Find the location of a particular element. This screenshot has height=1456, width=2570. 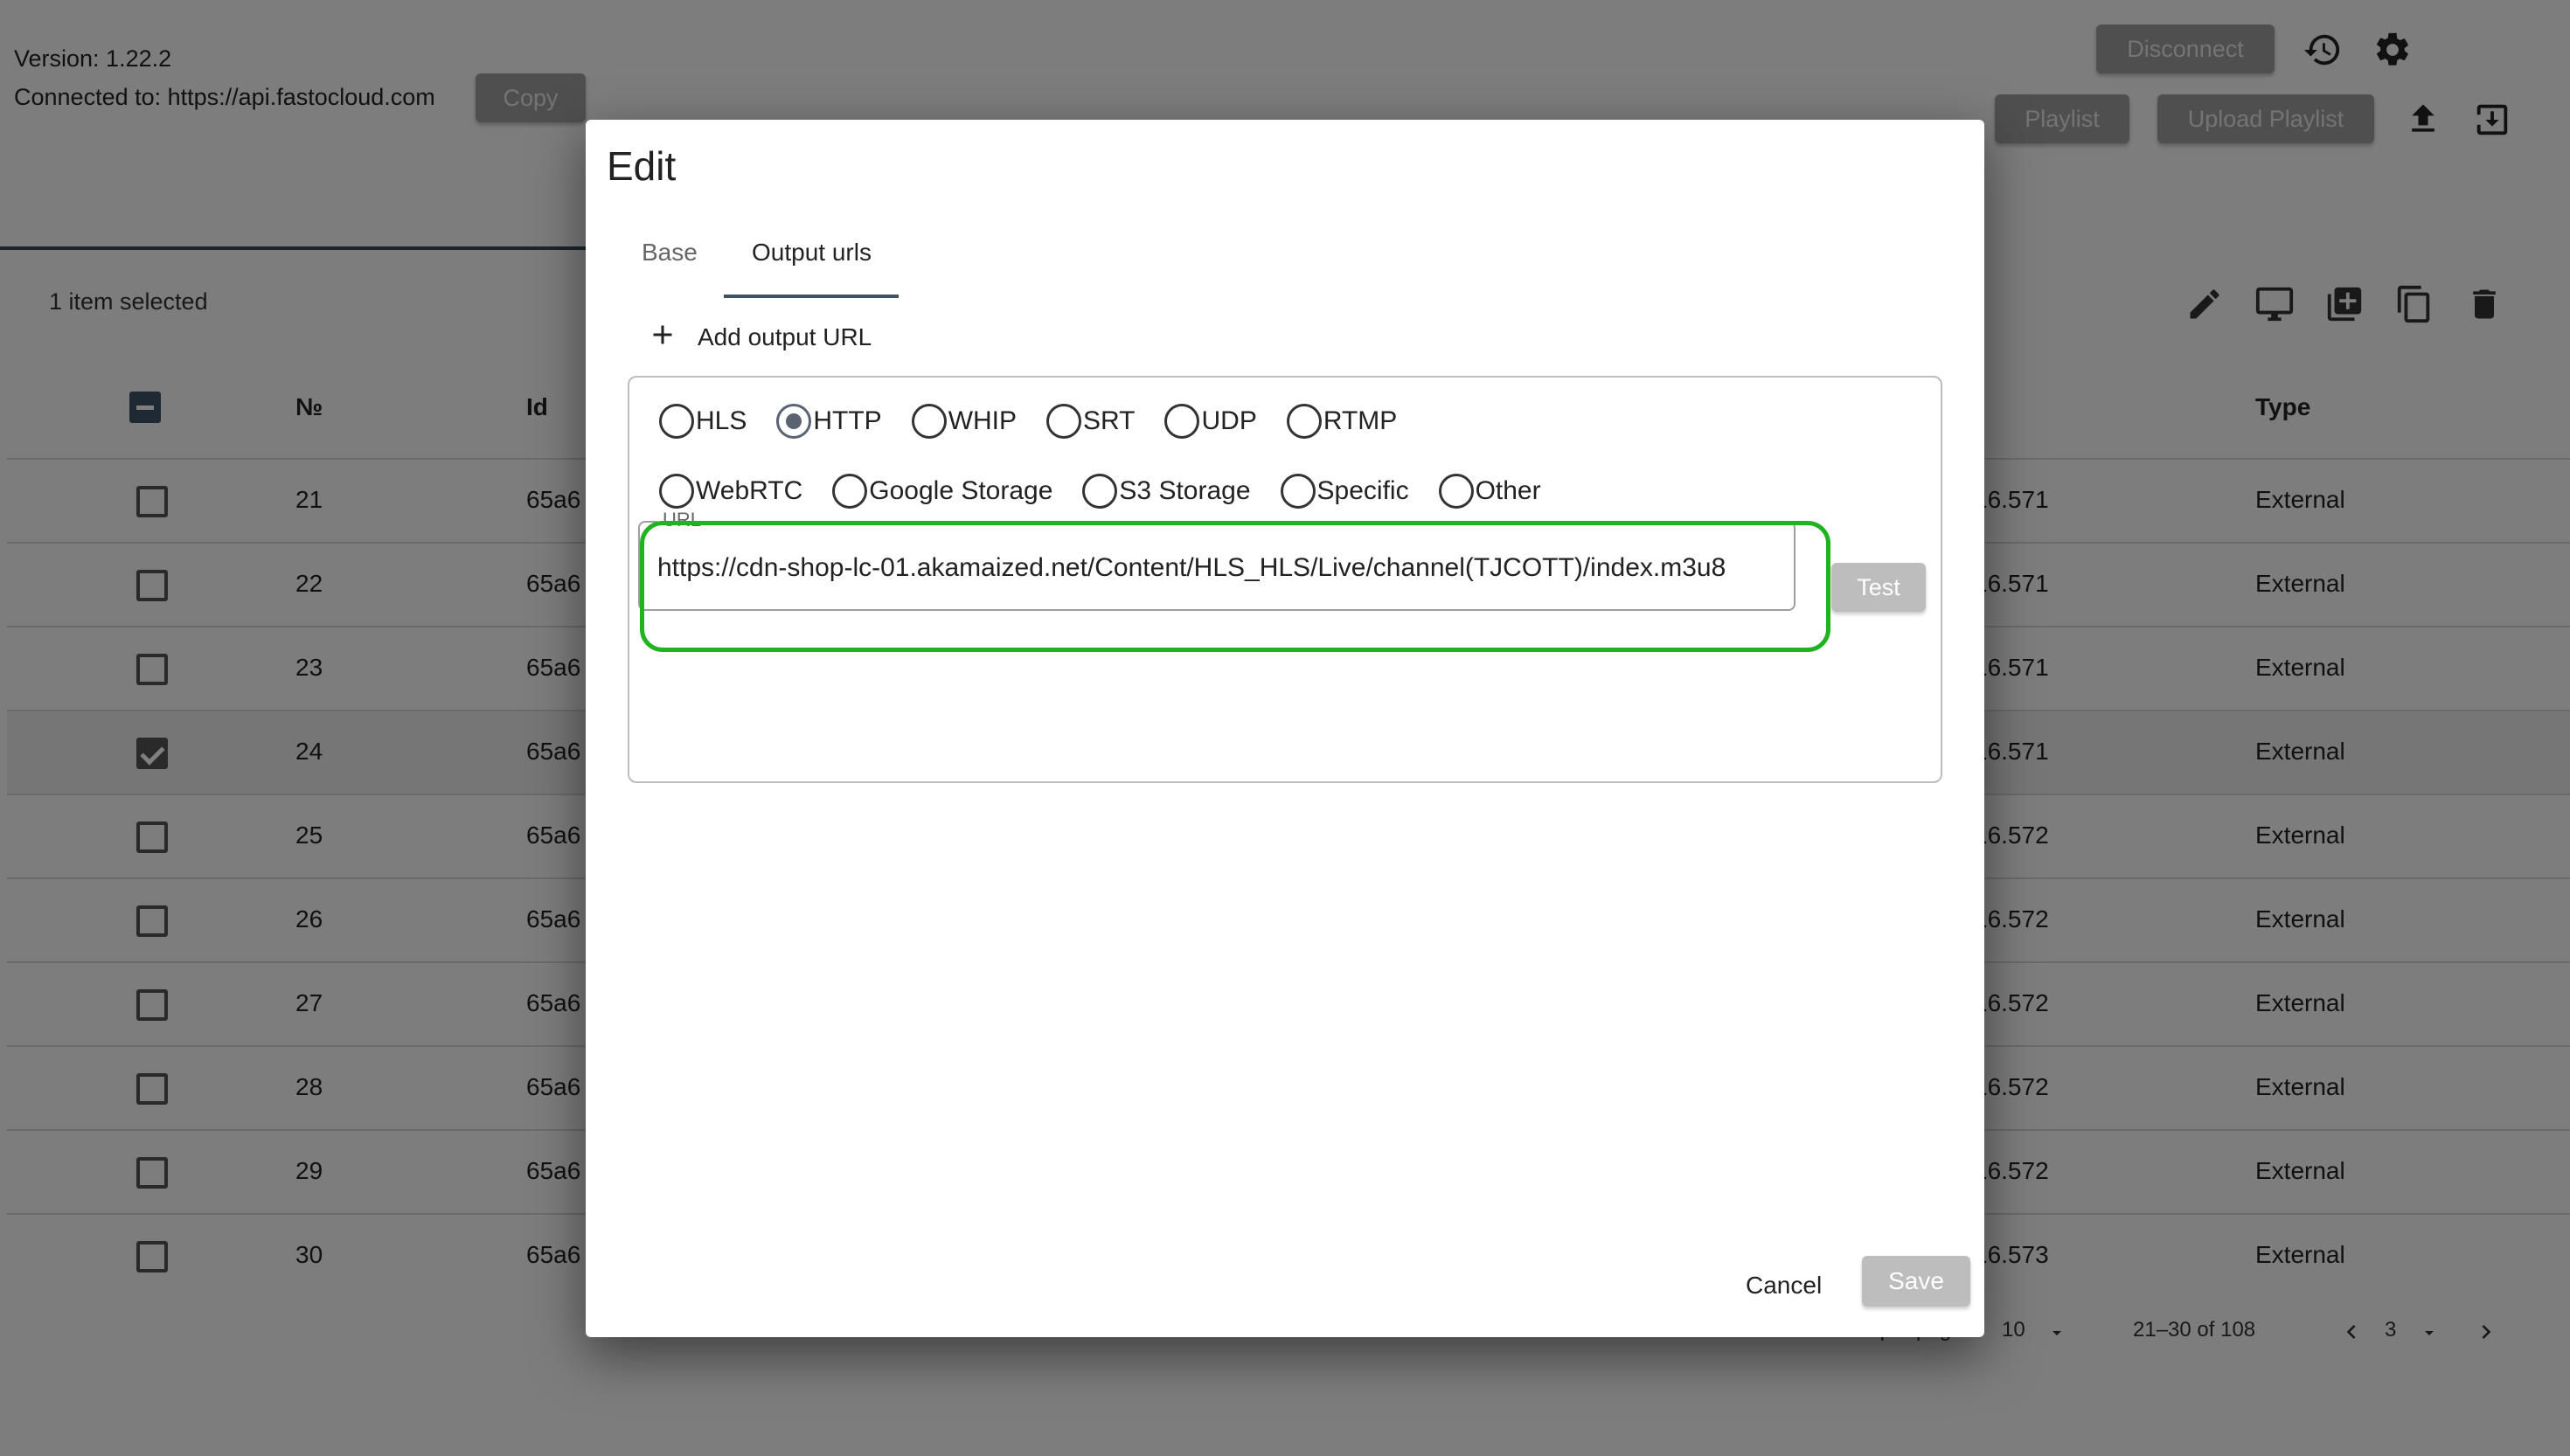

radio-label: Other is located at coordinates (1508, 490).